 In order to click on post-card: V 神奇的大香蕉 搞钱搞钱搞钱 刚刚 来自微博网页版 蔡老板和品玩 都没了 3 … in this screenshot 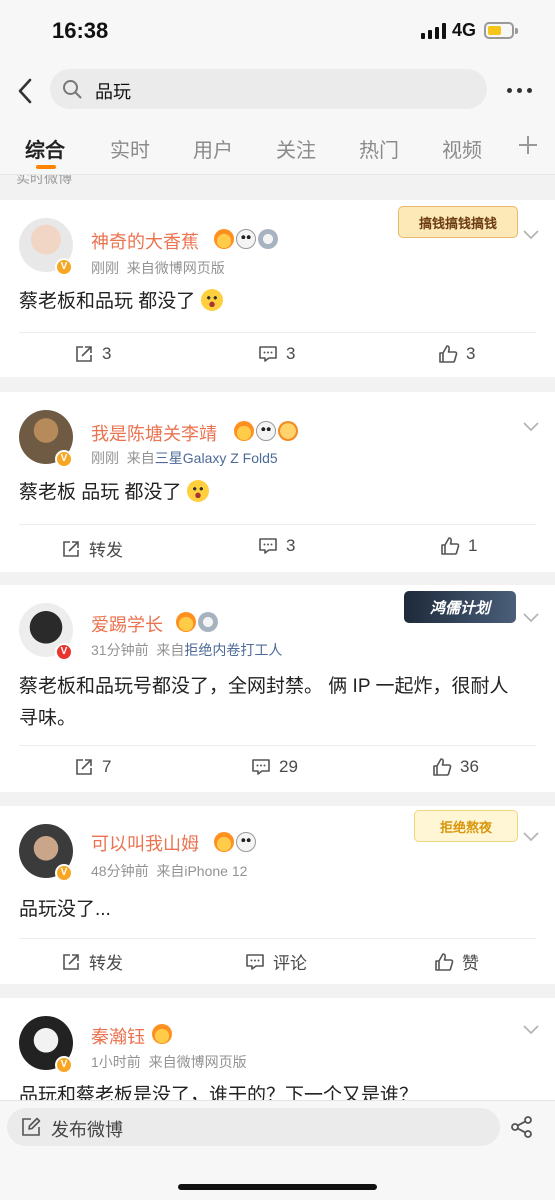, I will do `click(277, 288)`.